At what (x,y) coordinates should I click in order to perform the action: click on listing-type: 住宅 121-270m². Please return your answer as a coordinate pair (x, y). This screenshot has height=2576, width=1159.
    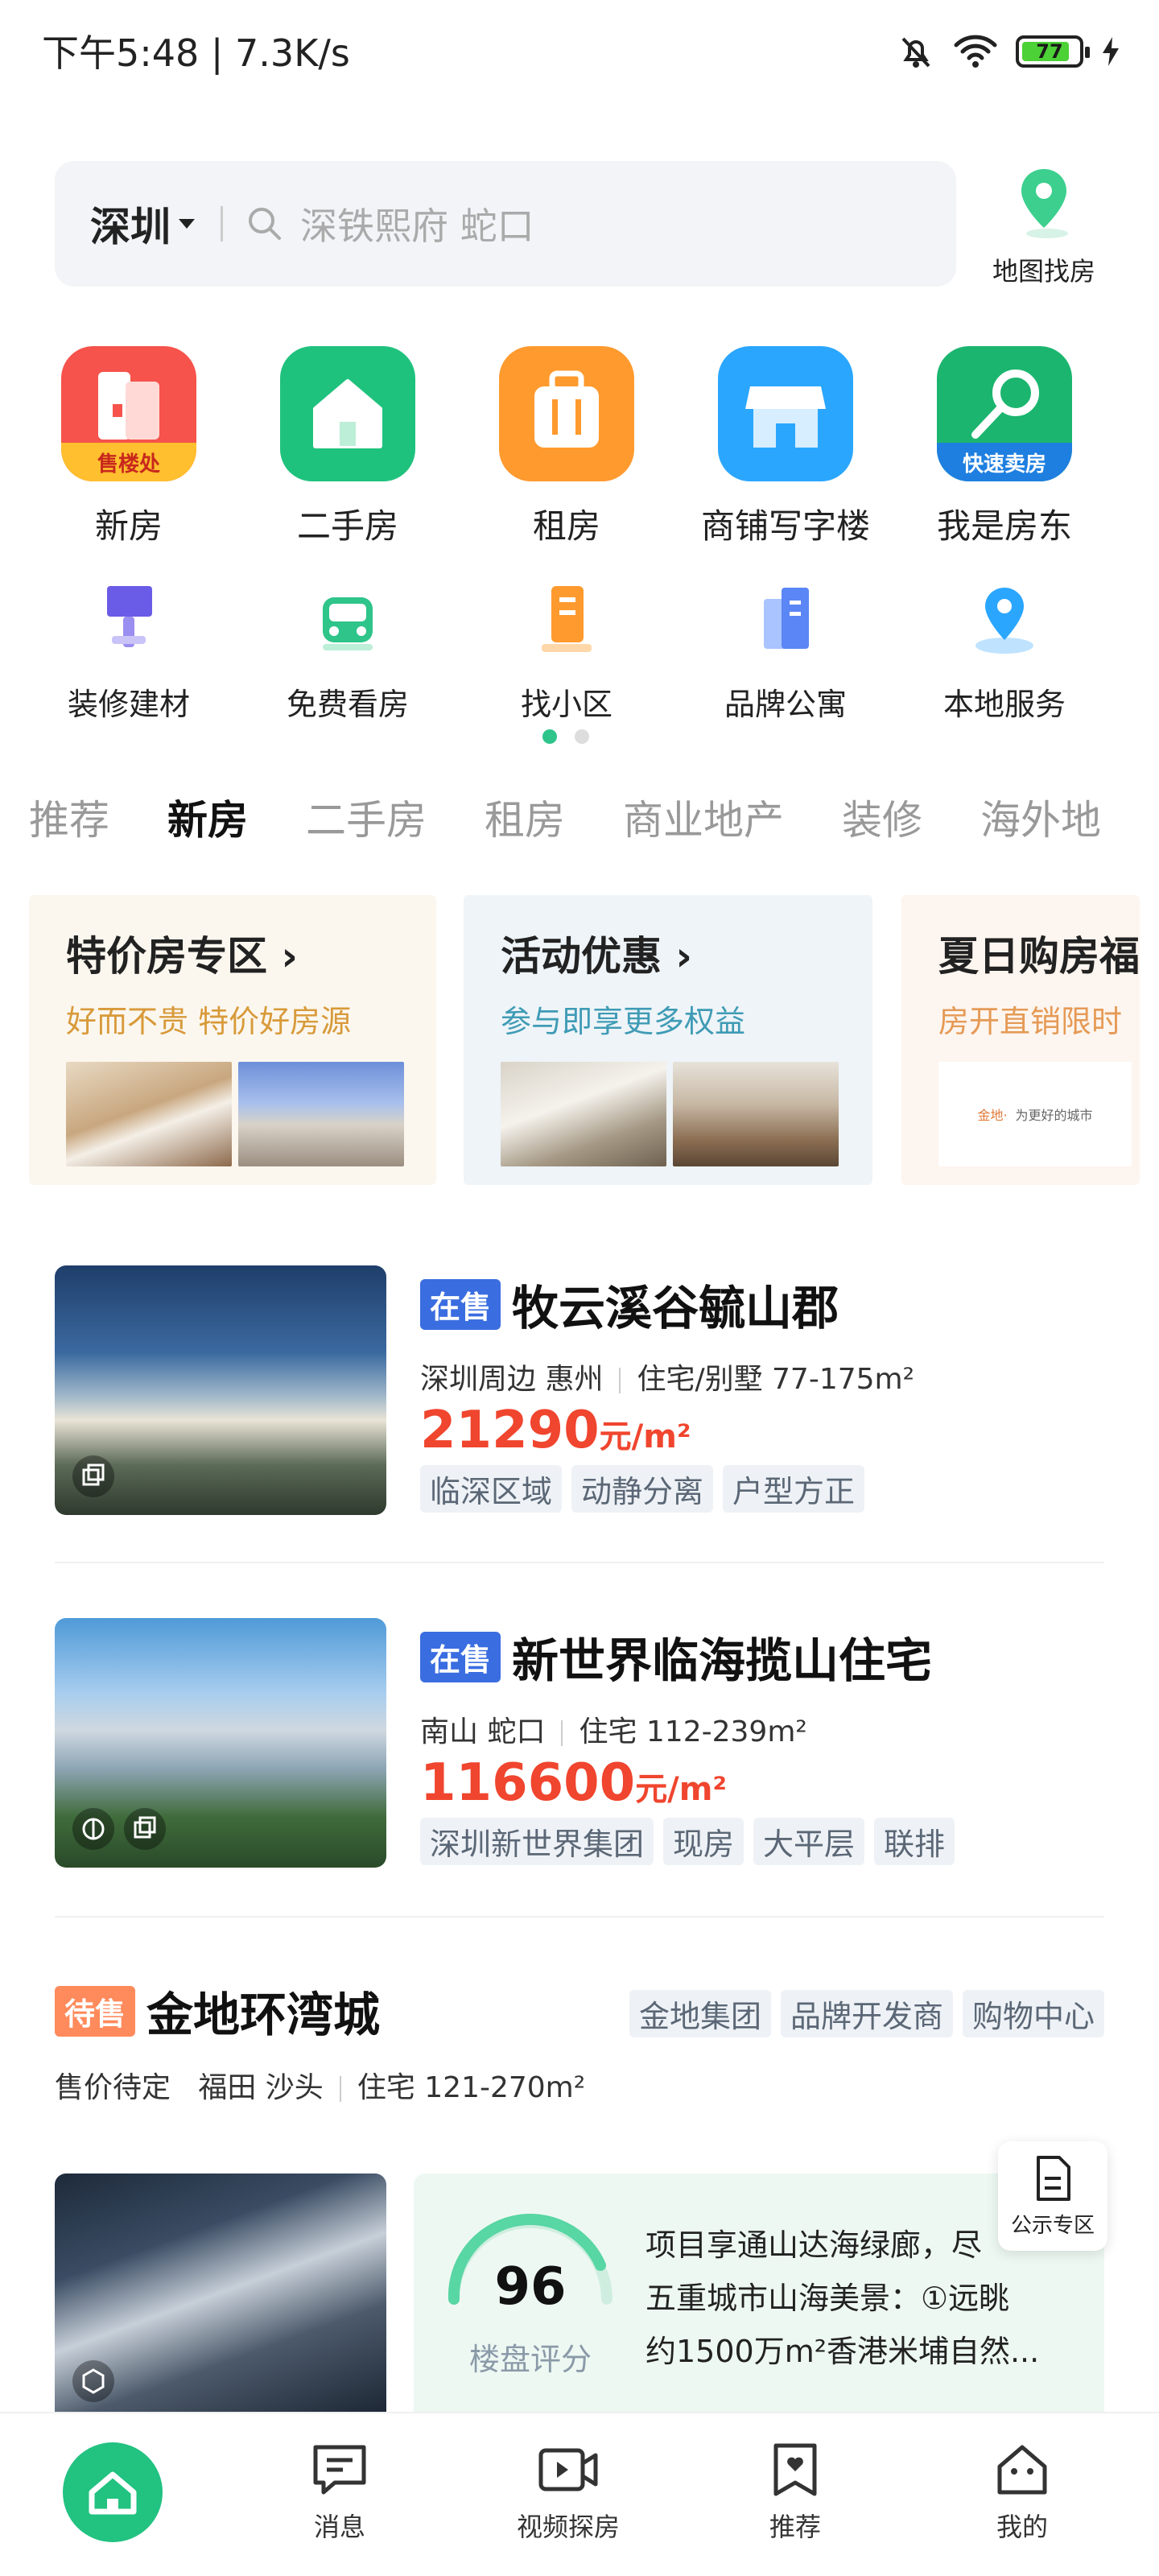
    Looking at the image, I should click on (471, 2087).